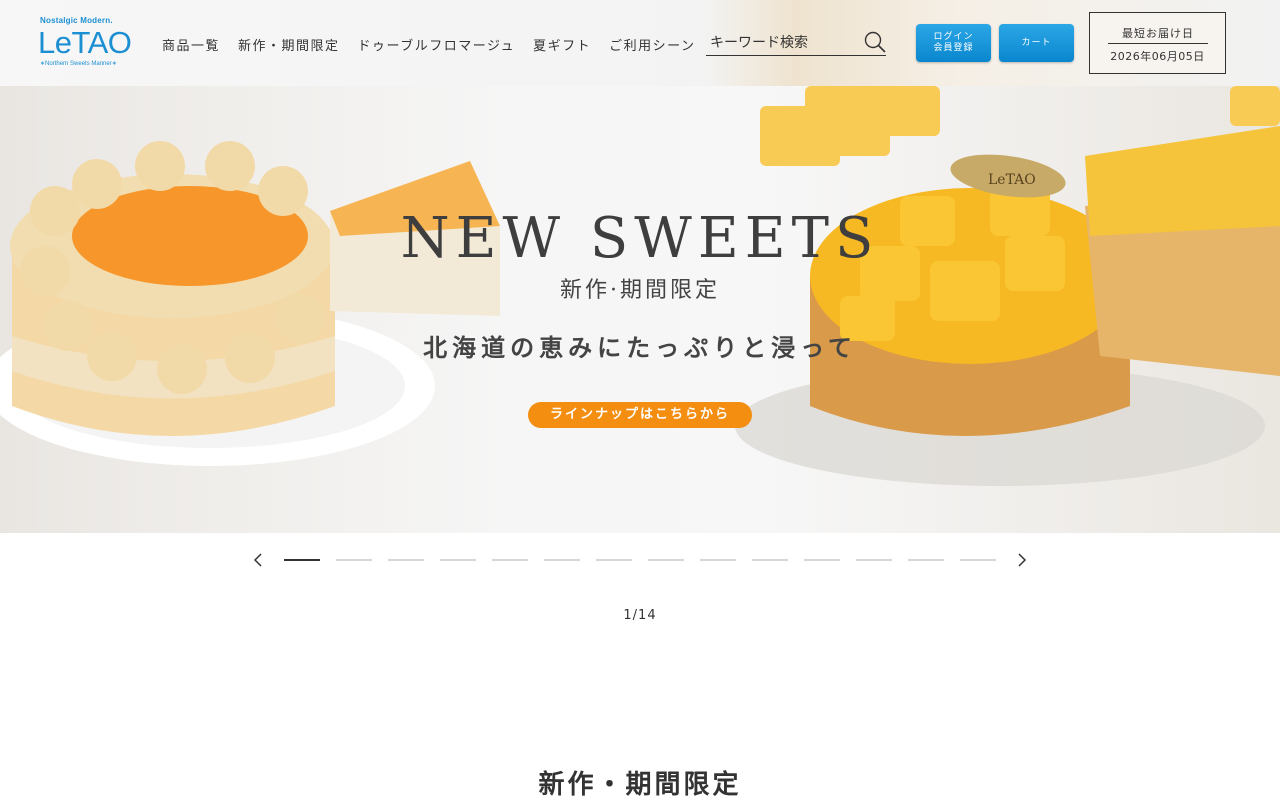 The image size is (1280, 801). Describe the element at coordinates (652, 44) in the screenshot. I see `nav-usage-scenes: ご利用シーン` at that location.